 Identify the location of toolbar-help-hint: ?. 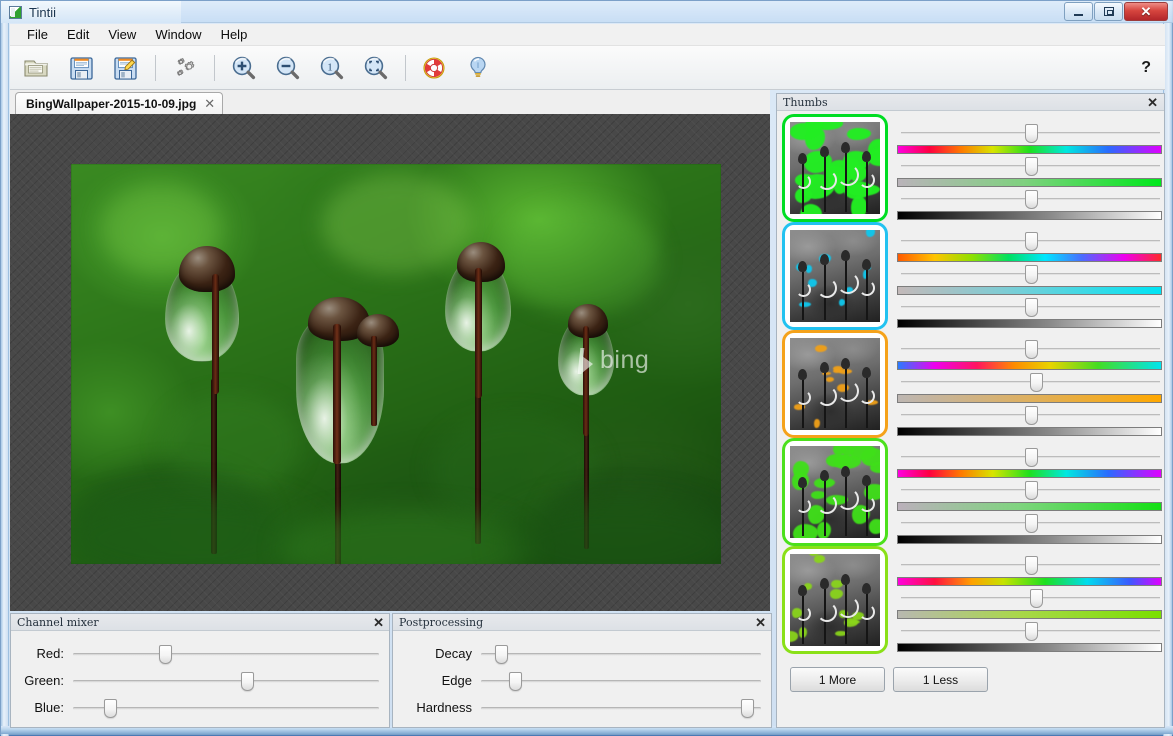
(1146, 68).